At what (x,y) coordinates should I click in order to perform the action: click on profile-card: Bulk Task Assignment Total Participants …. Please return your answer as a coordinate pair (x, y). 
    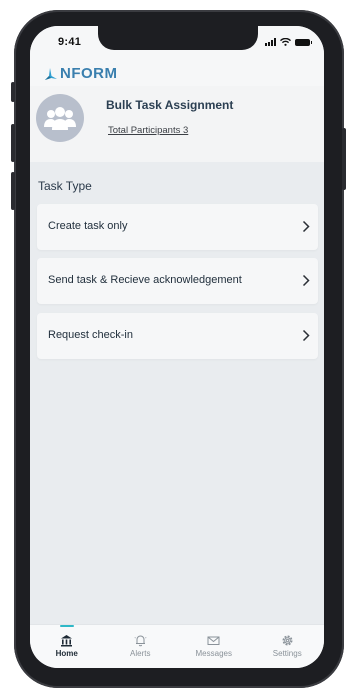
    Looking at the image, I should click on (177, 124).